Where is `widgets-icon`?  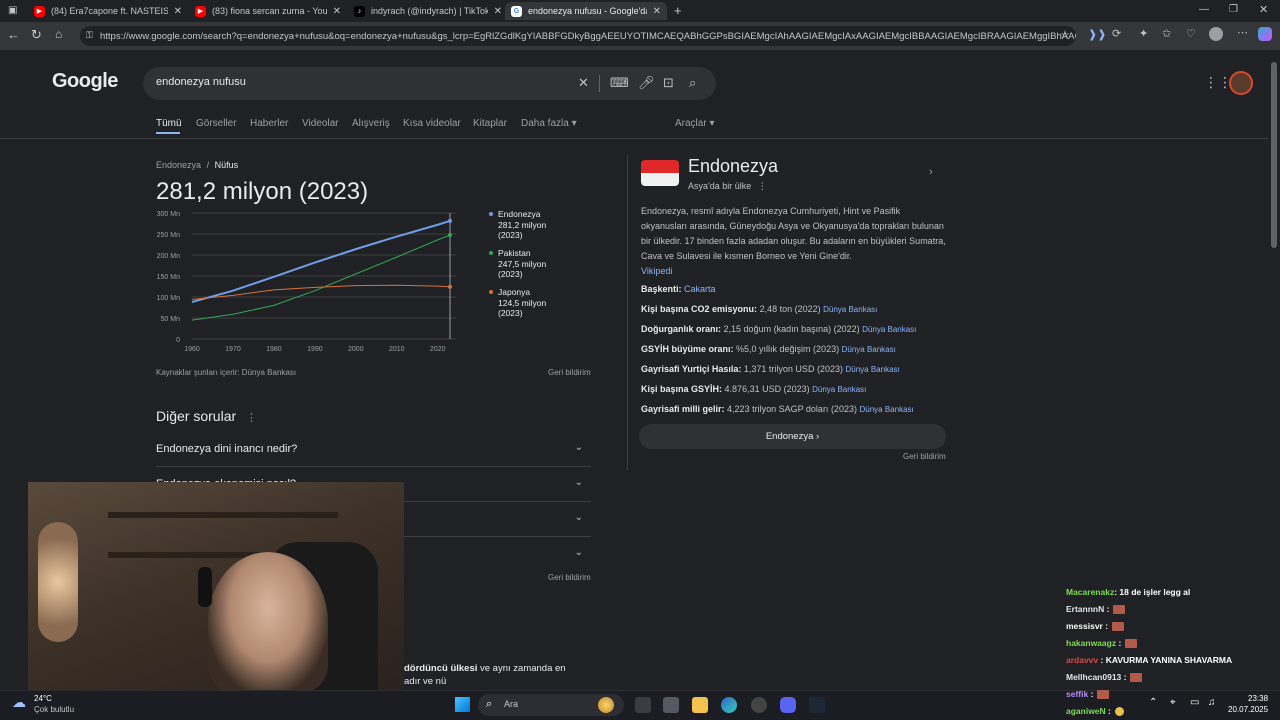 widgets-icon is located at coordinates (671, 705).